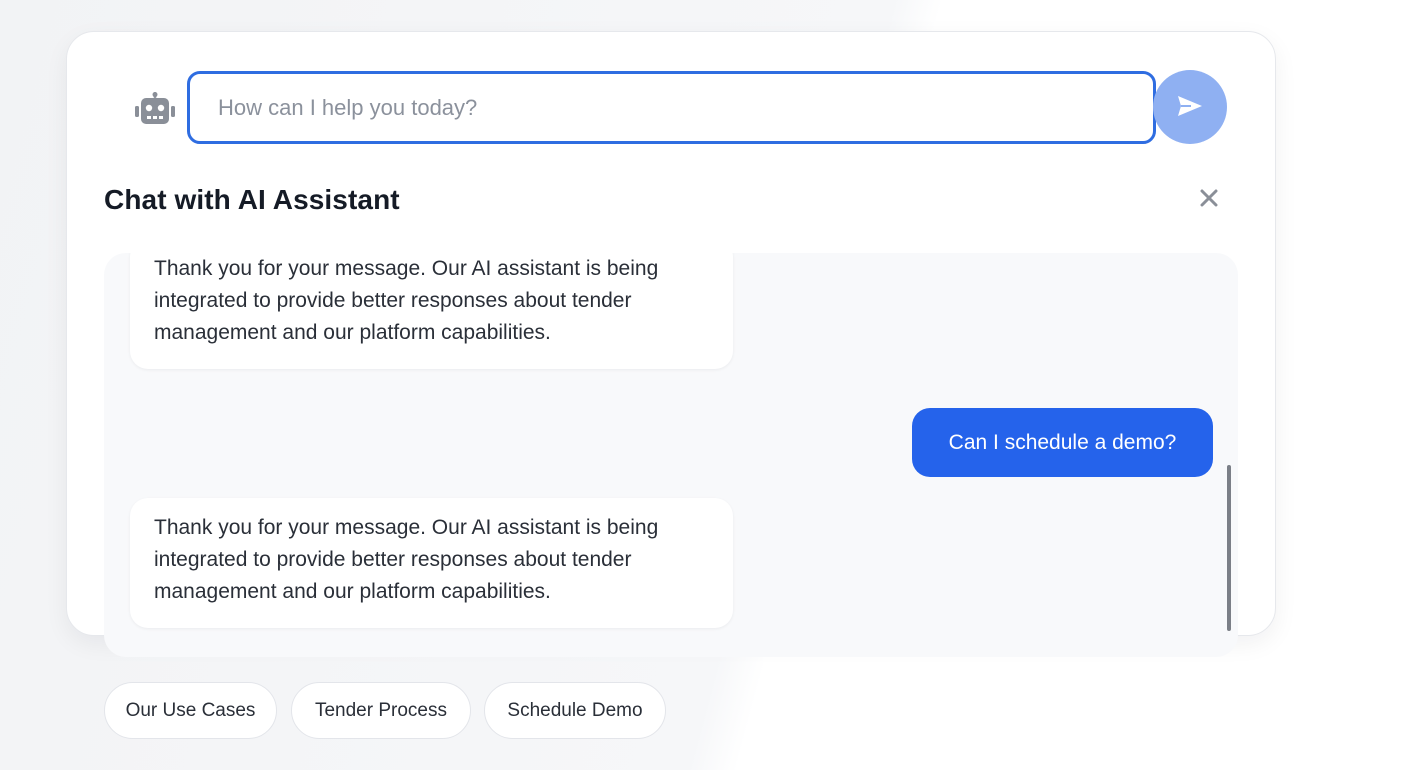 The height and width of the screenshot is (770, 1420). I want to click on quick-reply-tender-process: Tender Process, so click(381, 710).